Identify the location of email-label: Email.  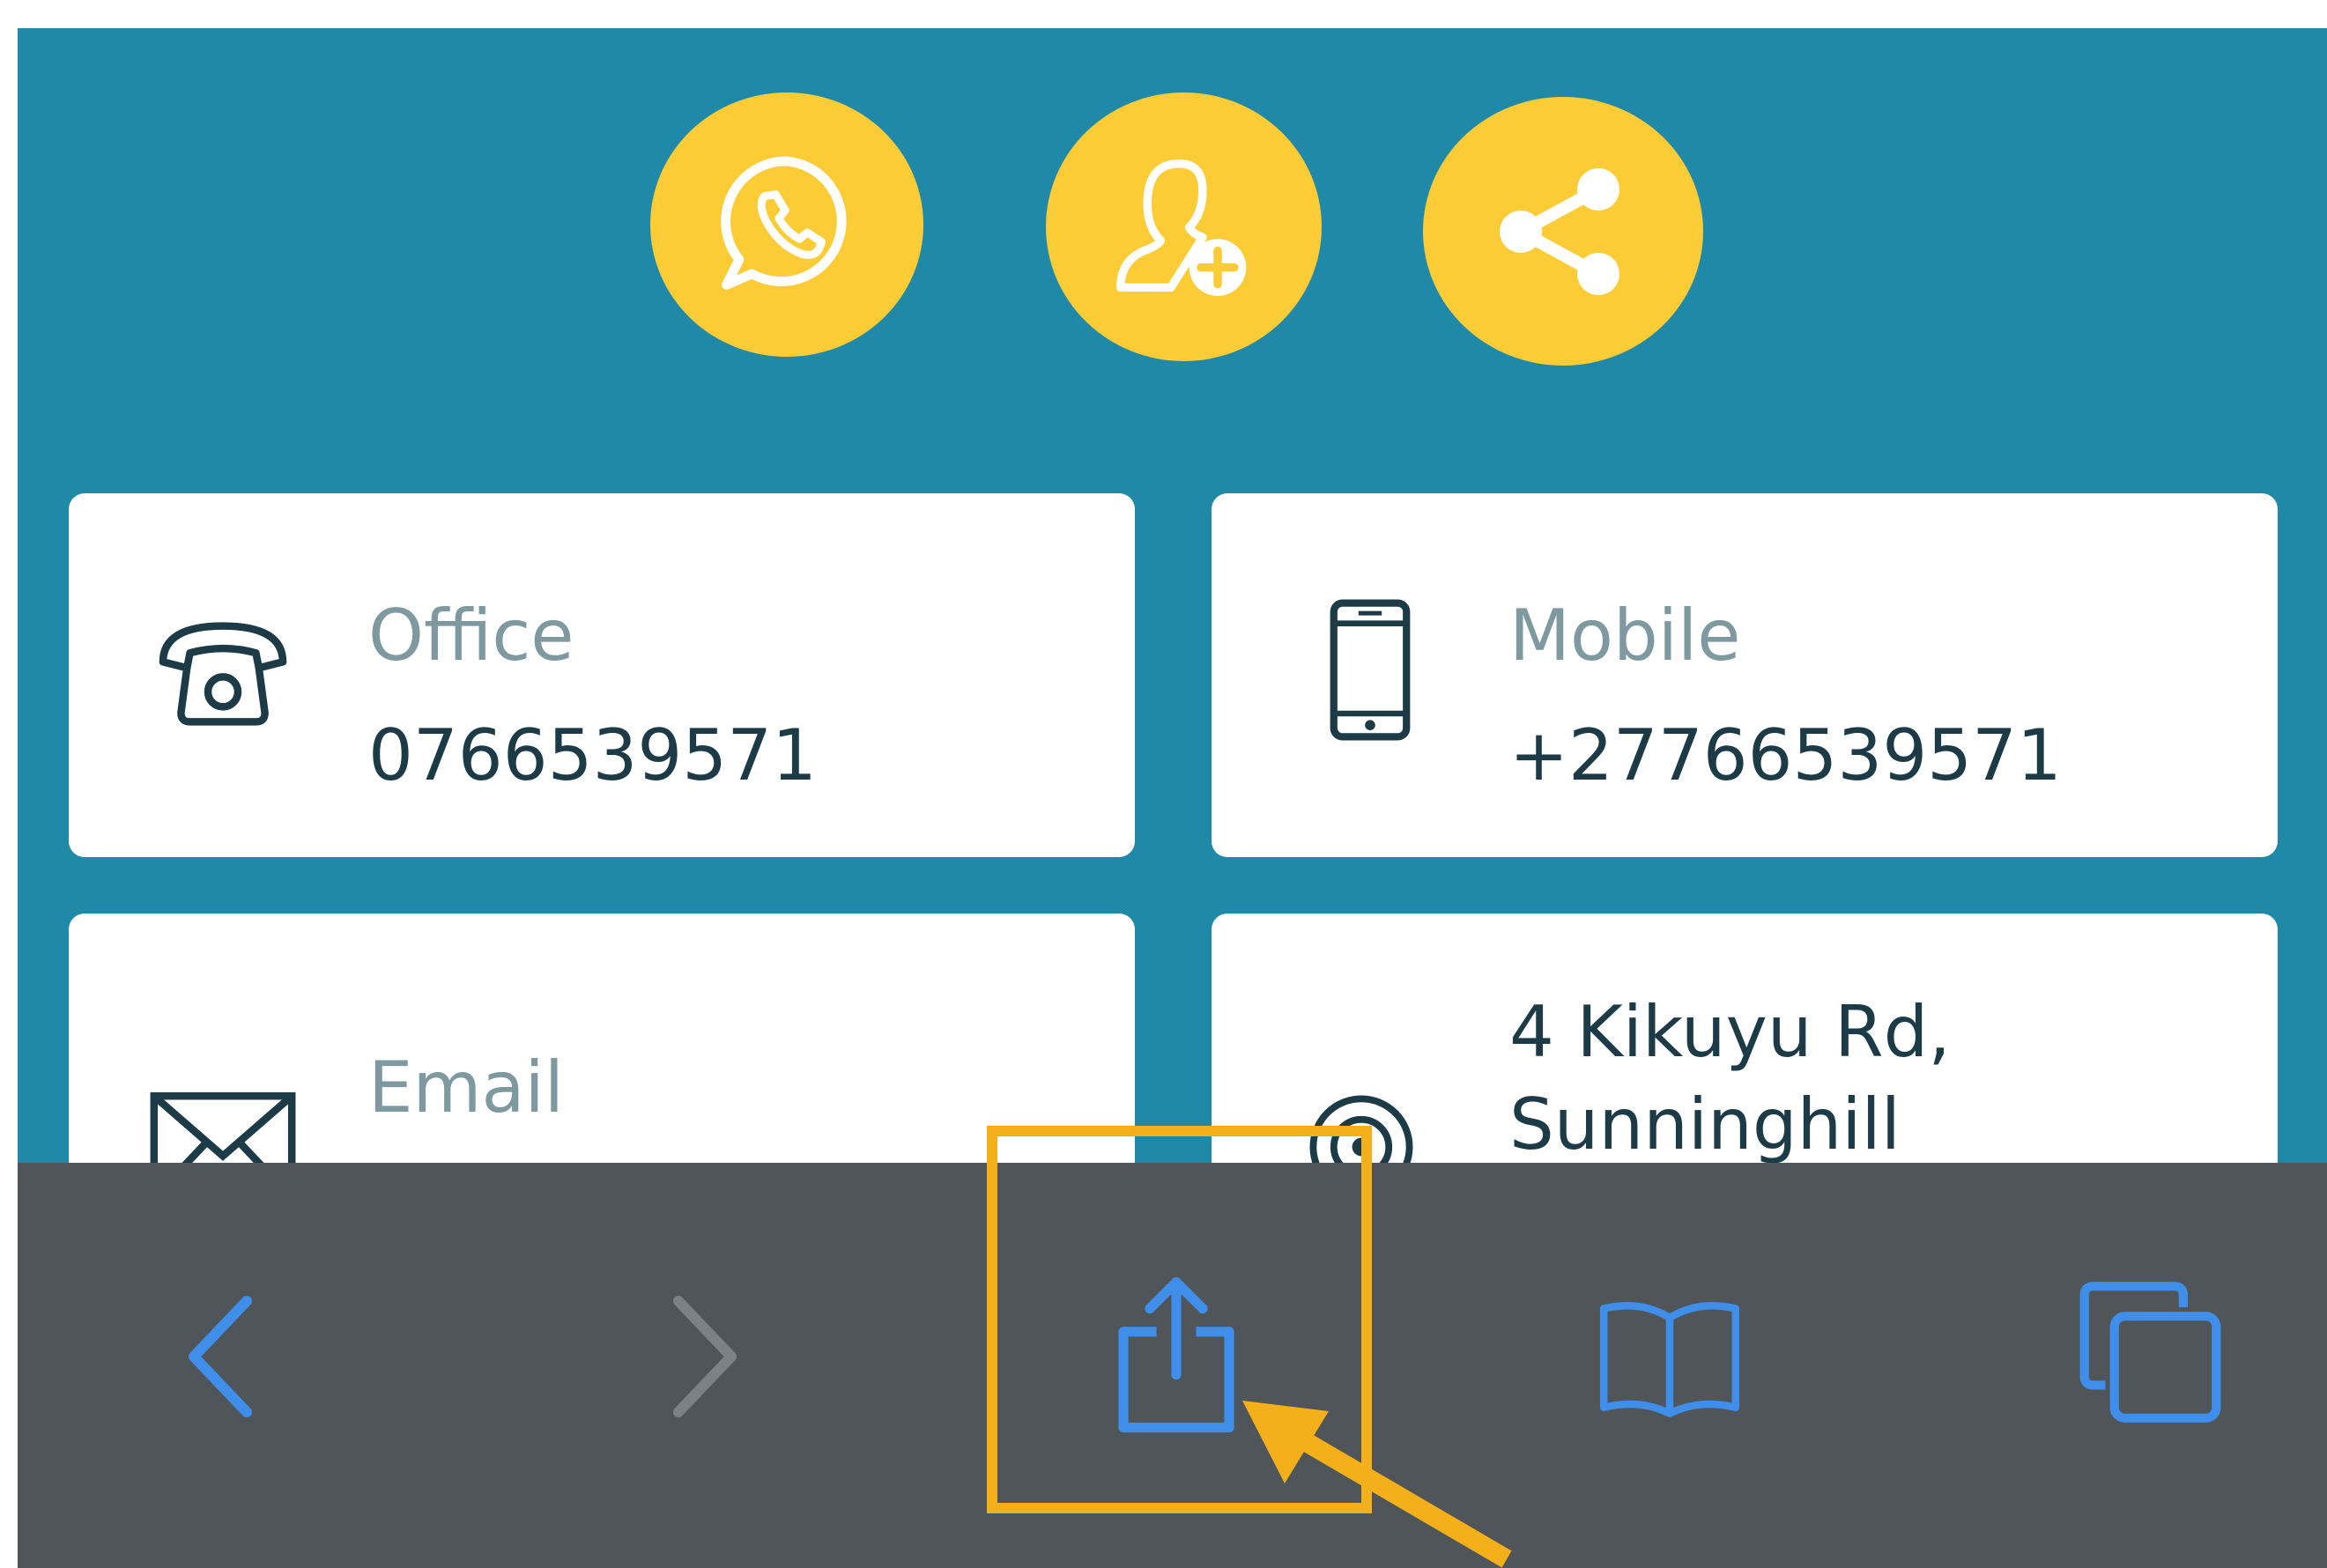
(466, 1087).